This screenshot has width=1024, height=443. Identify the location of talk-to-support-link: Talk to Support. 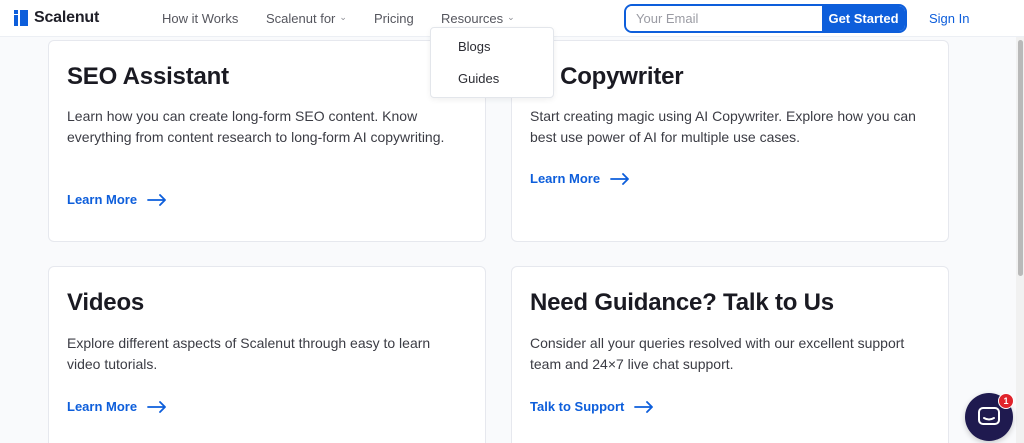
(592, 406).